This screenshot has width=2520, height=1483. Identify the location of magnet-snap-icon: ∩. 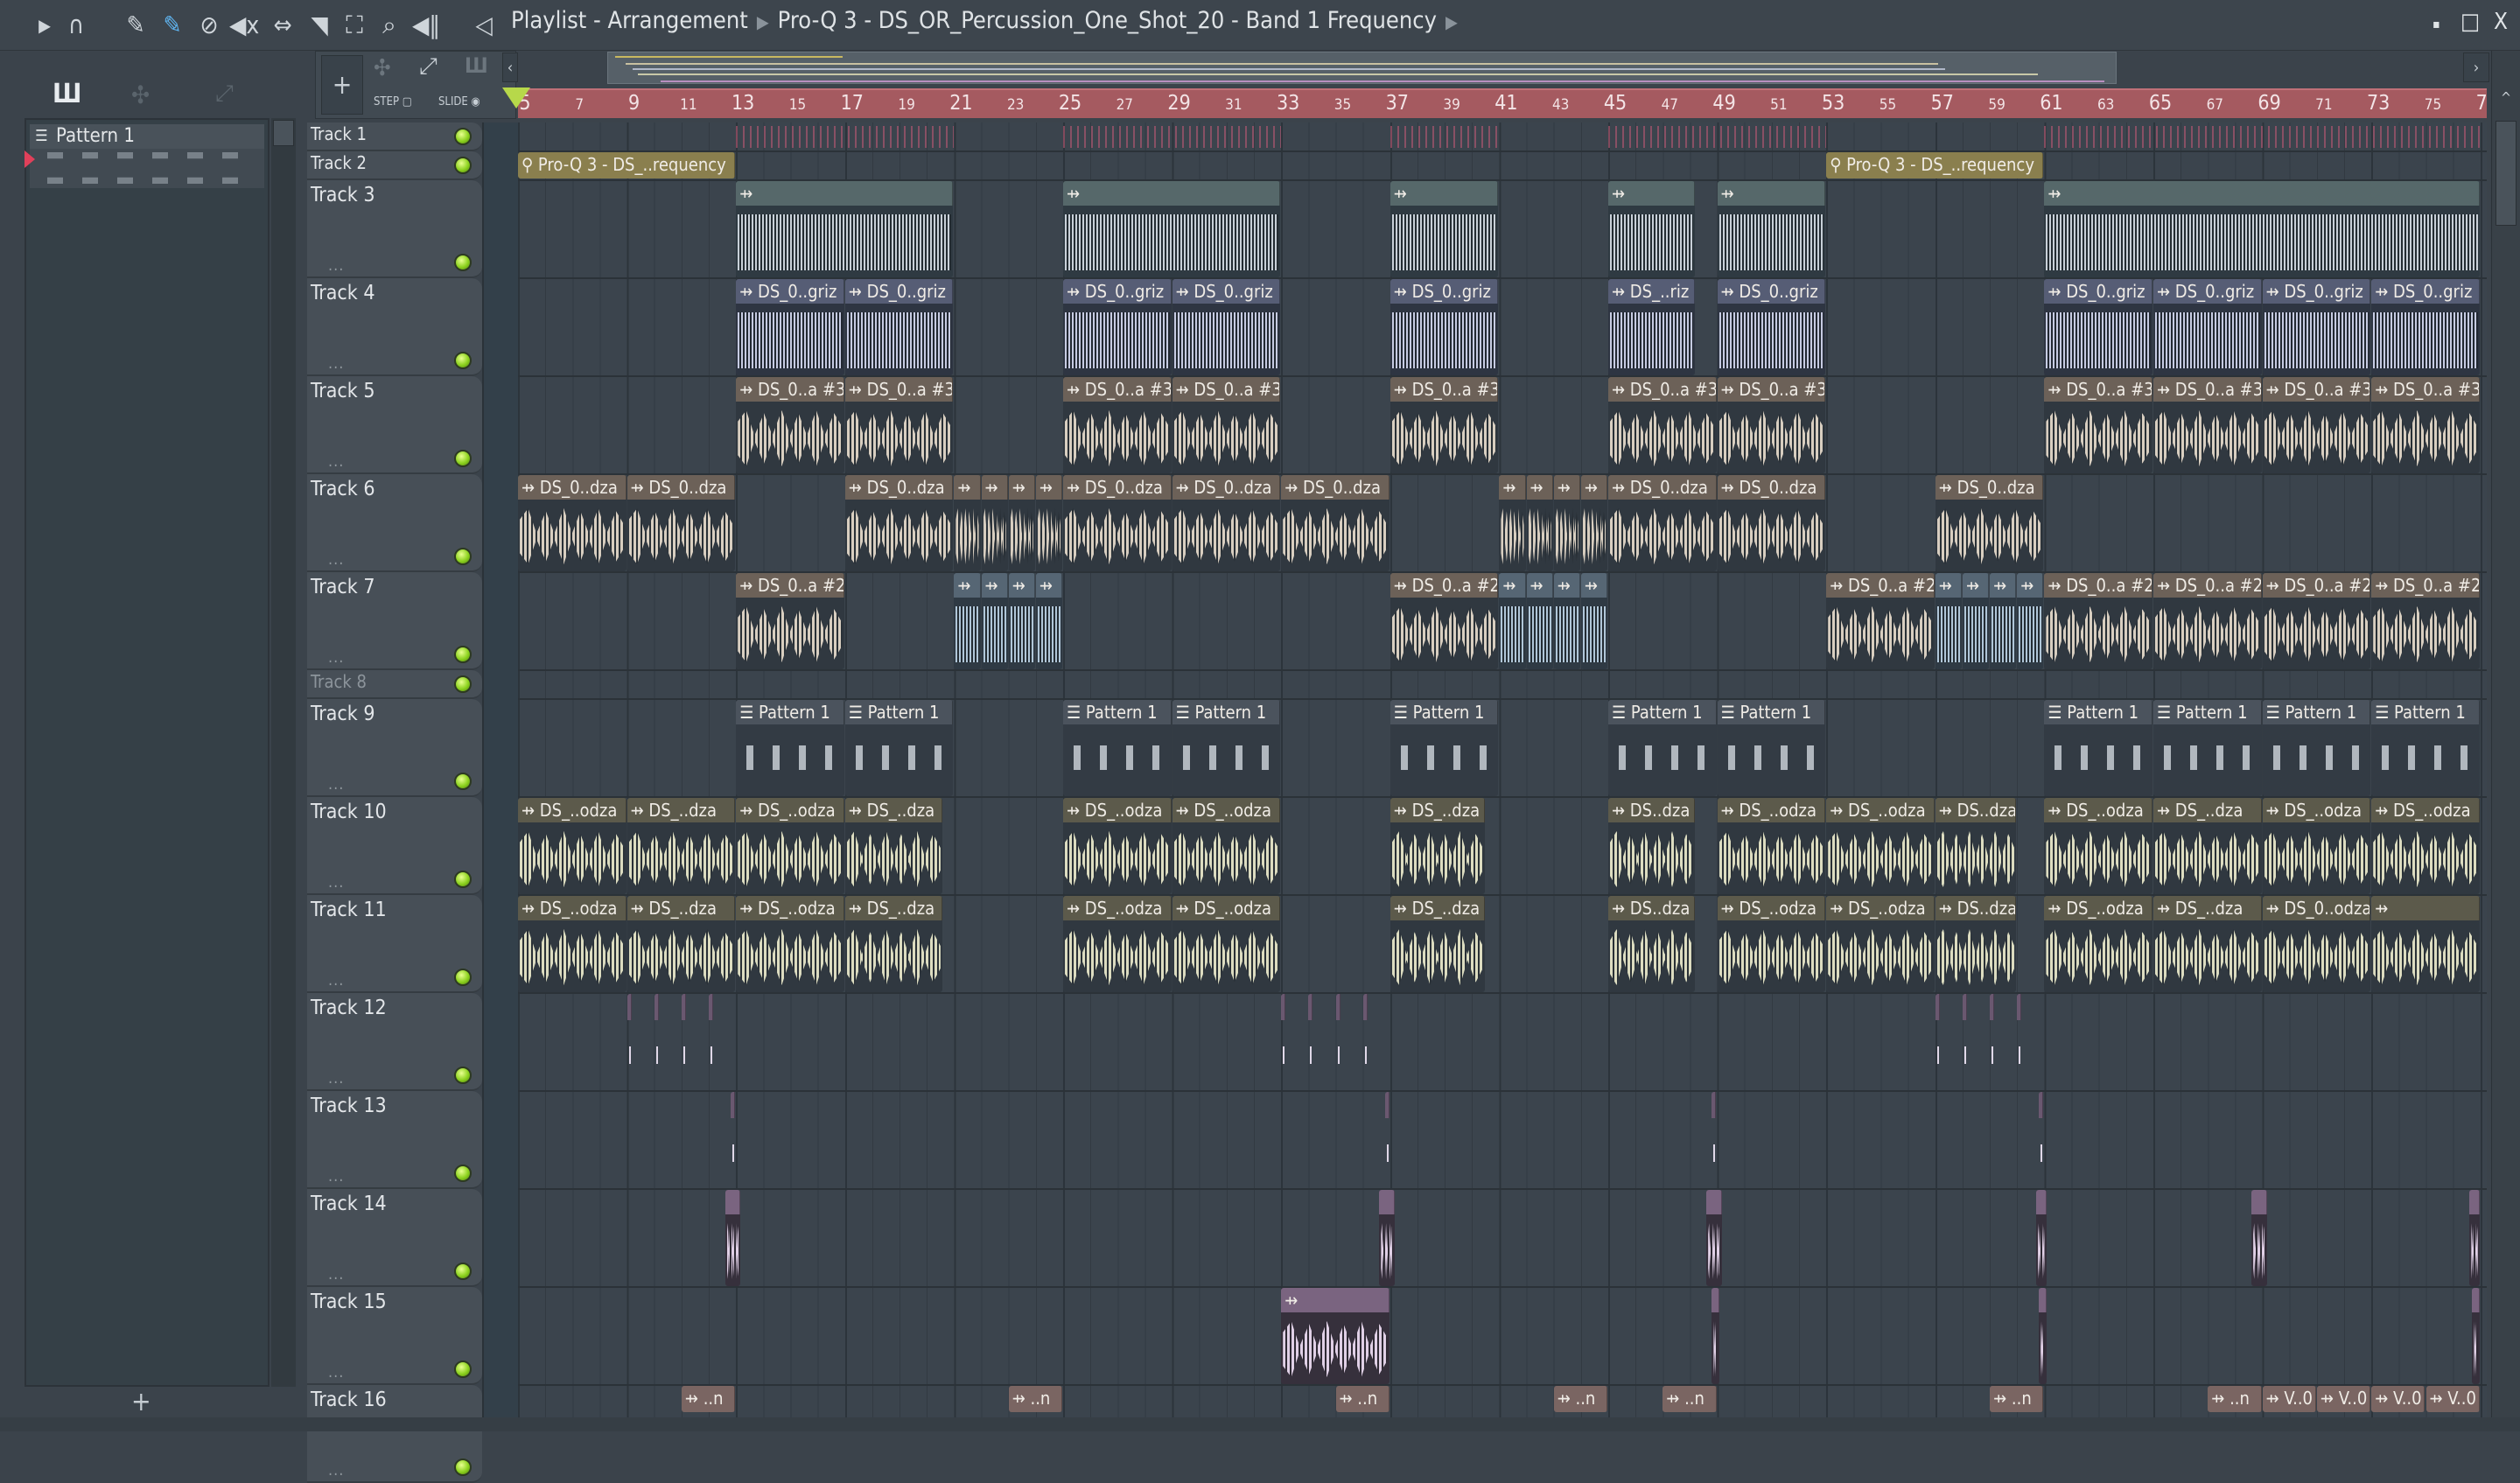
(76, 25).